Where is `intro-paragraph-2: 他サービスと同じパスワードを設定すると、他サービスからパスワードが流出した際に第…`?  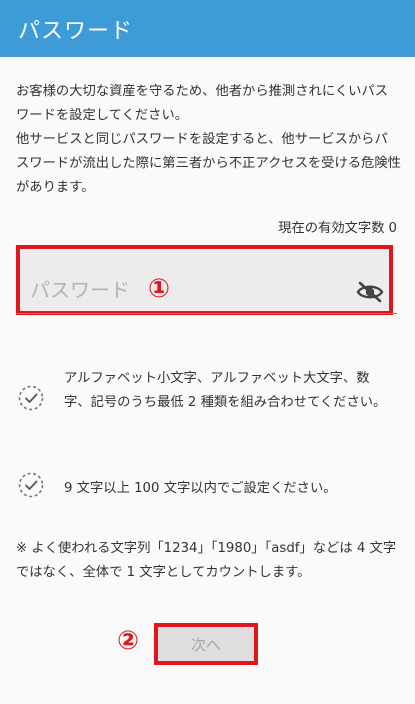 intro-paragraph-2: 他サービスと同じパスワードを設定すると、他サービスからパスワードが流出した際に第… is located at coordinates (208, 163).